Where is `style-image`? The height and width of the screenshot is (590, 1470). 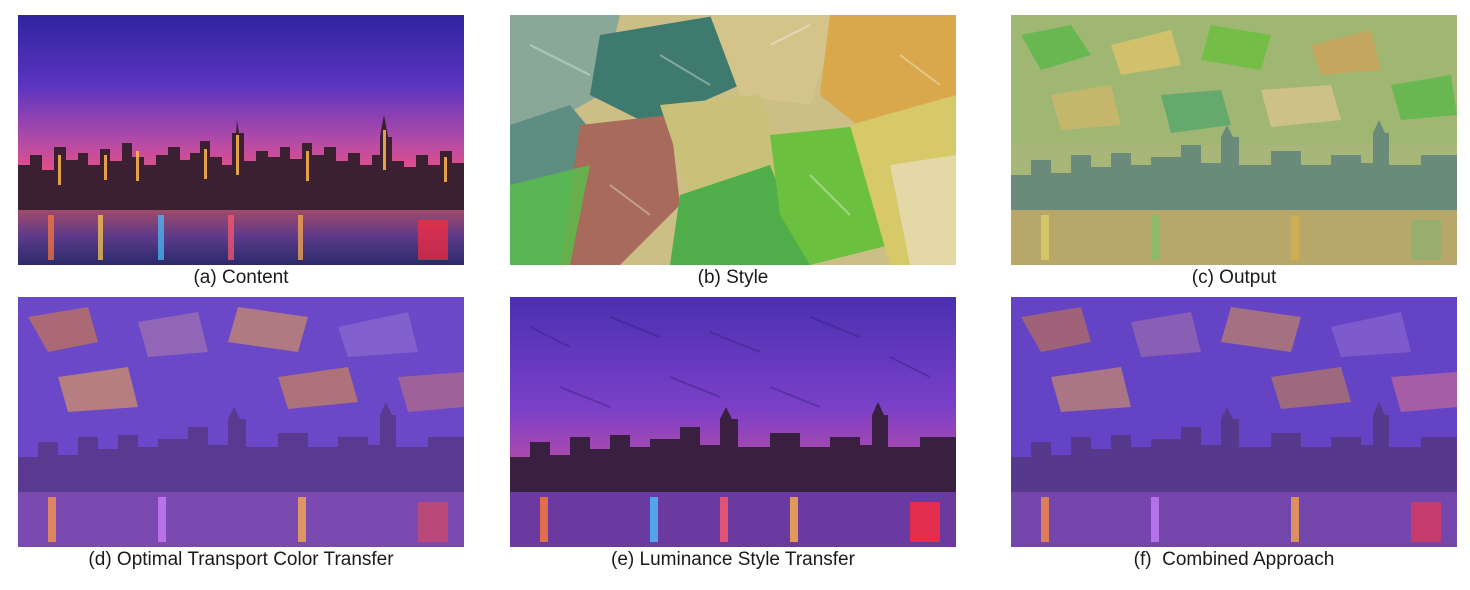
style-image is located at coordinates (733, 140).